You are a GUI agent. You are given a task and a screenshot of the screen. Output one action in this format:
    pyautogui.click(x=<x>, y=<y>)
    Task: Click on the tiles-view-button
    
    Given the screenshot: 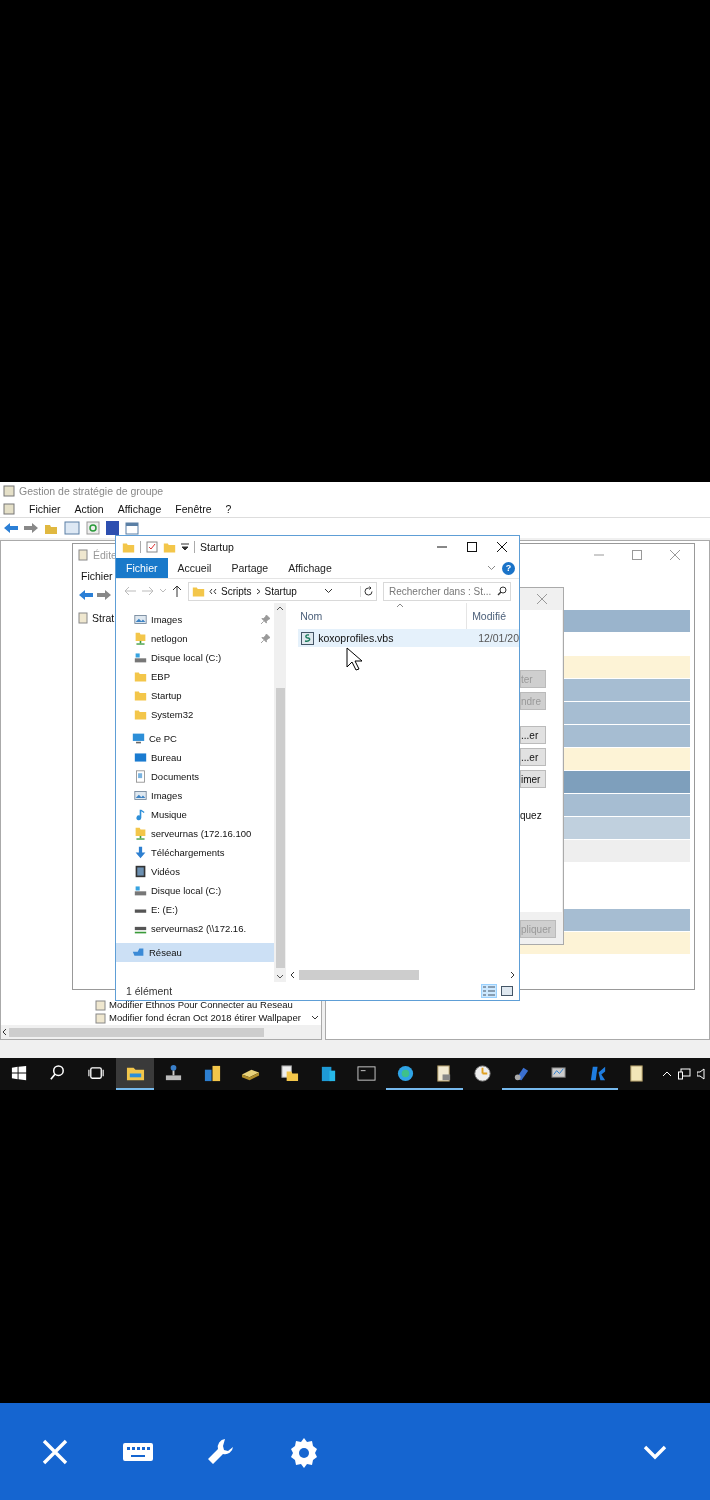 What is the action you would take?
    pyautogui.click(x=507, y=991)
    